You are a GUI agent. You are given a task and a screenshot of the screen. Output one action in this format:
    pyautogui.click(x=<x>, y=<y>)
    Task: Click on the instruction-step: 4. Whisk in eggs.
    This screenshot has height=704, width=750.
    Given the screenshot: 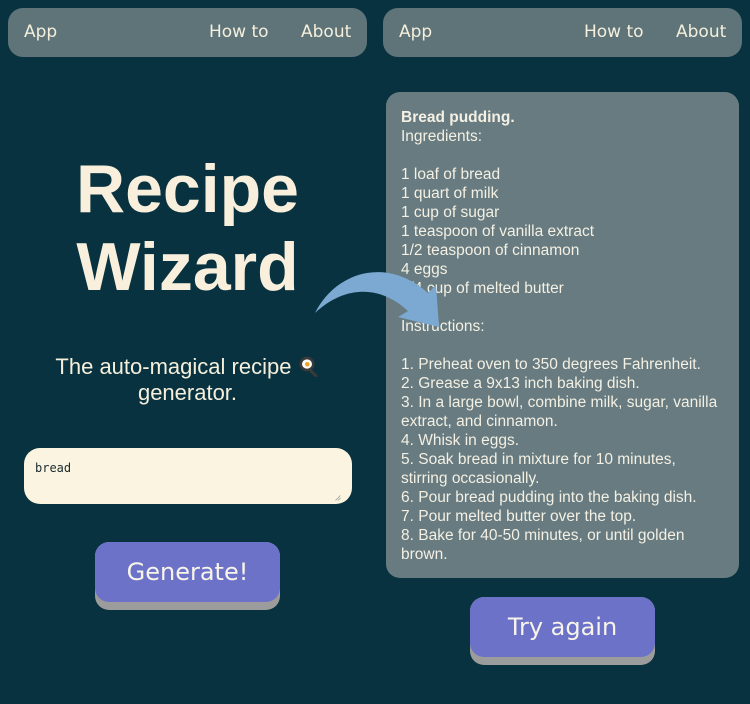 What is the action you would take?
    pyautogui.click(x=460, y=440)
    